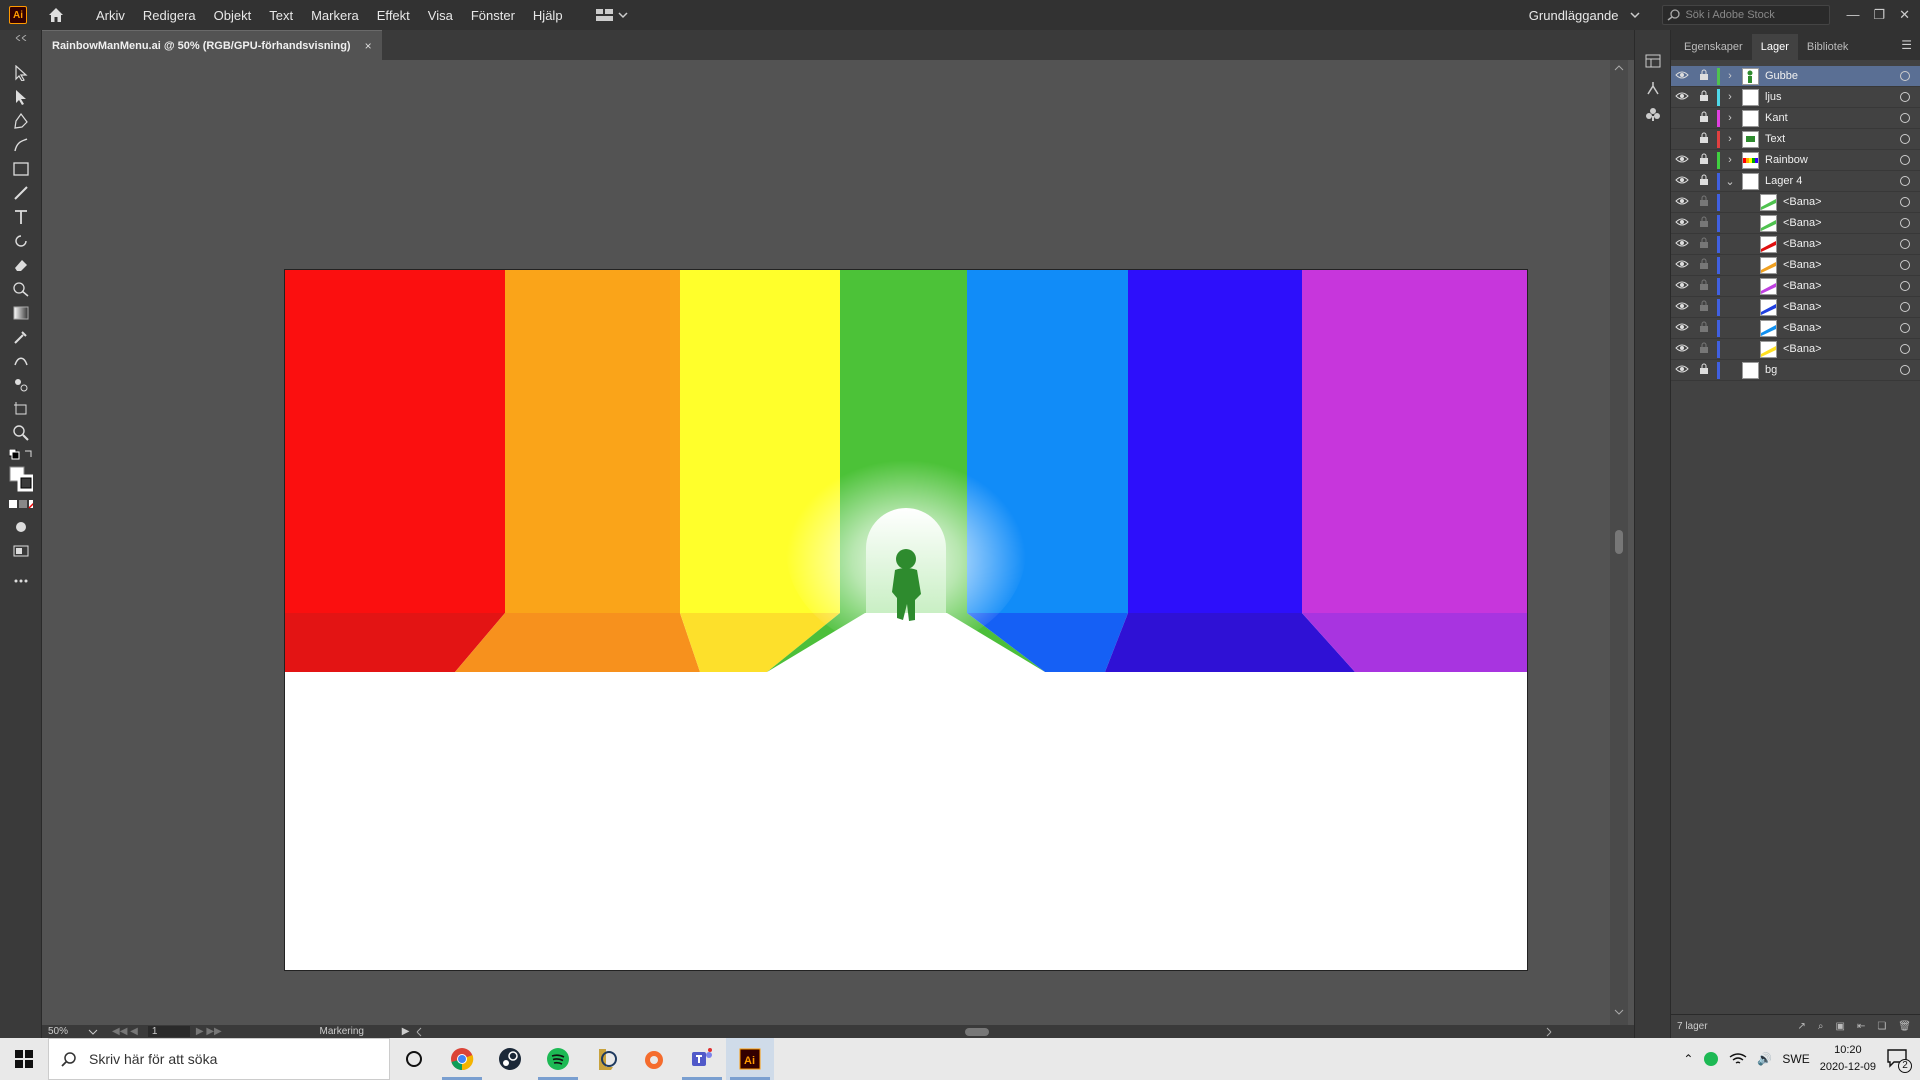 This screenshot has width=1920, height=1080. Describe the element at coordinates (1801, 1026) in the screenshot. I see `export-icon: ↗` at that location.